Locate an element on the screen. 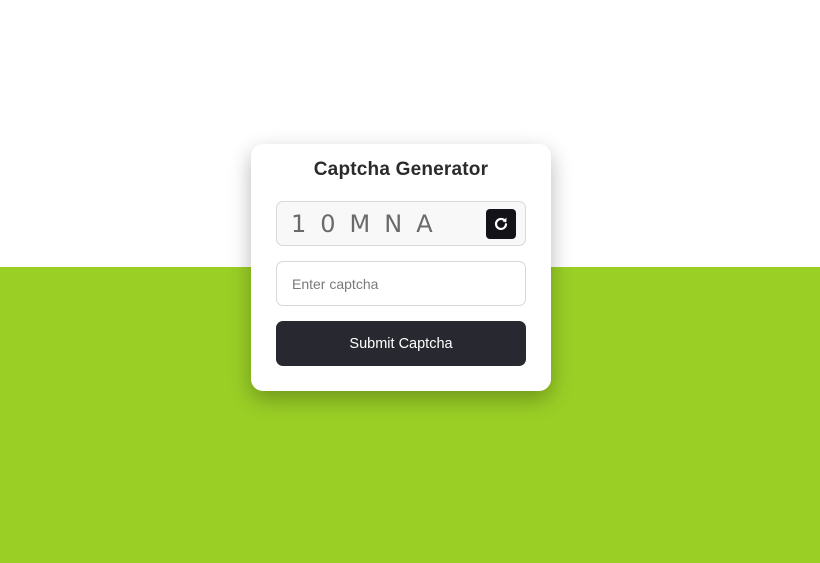  refresh-captcha-button is located at coordinates (501, 224).